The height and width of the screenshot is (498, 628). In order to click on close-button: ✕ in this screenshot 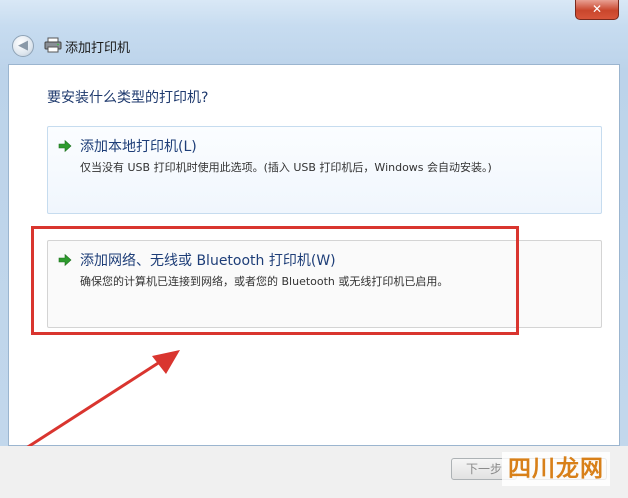, I will do `click(597, 10)`.